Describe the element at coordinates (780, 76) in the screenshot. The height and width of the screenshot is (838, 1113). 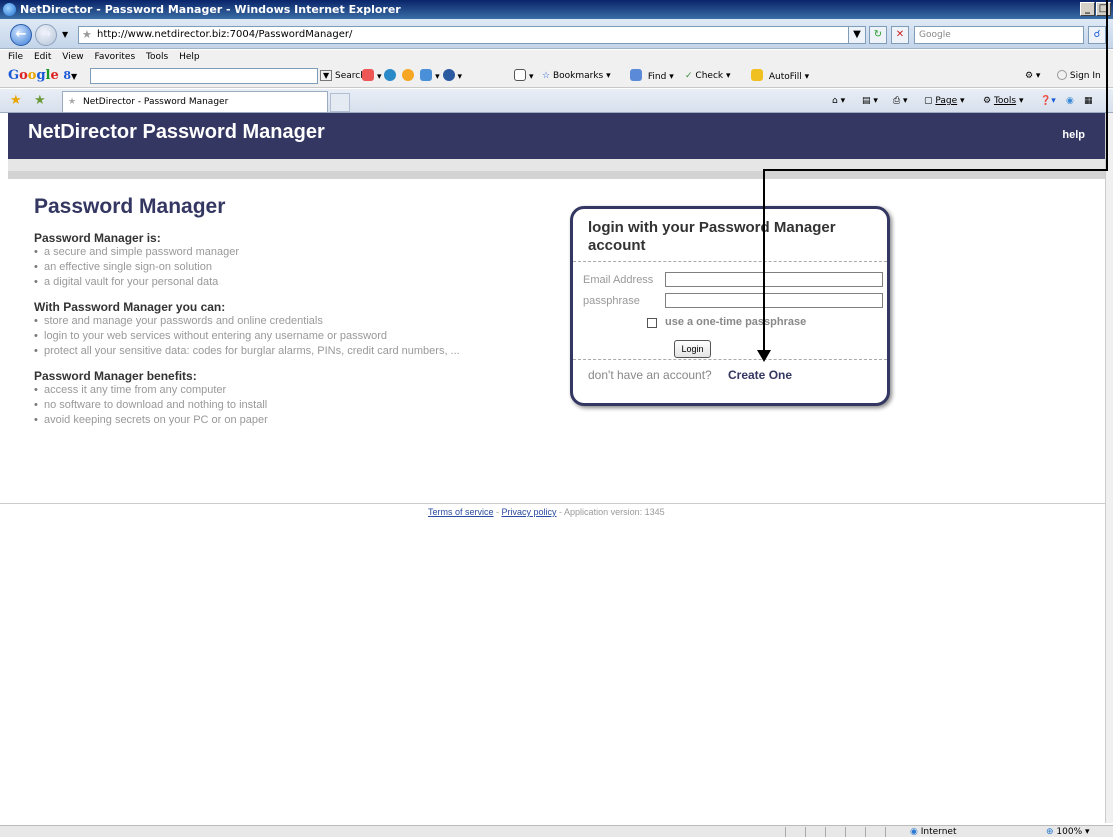
I see `autofill-button: AutoFill ▾` at that location.